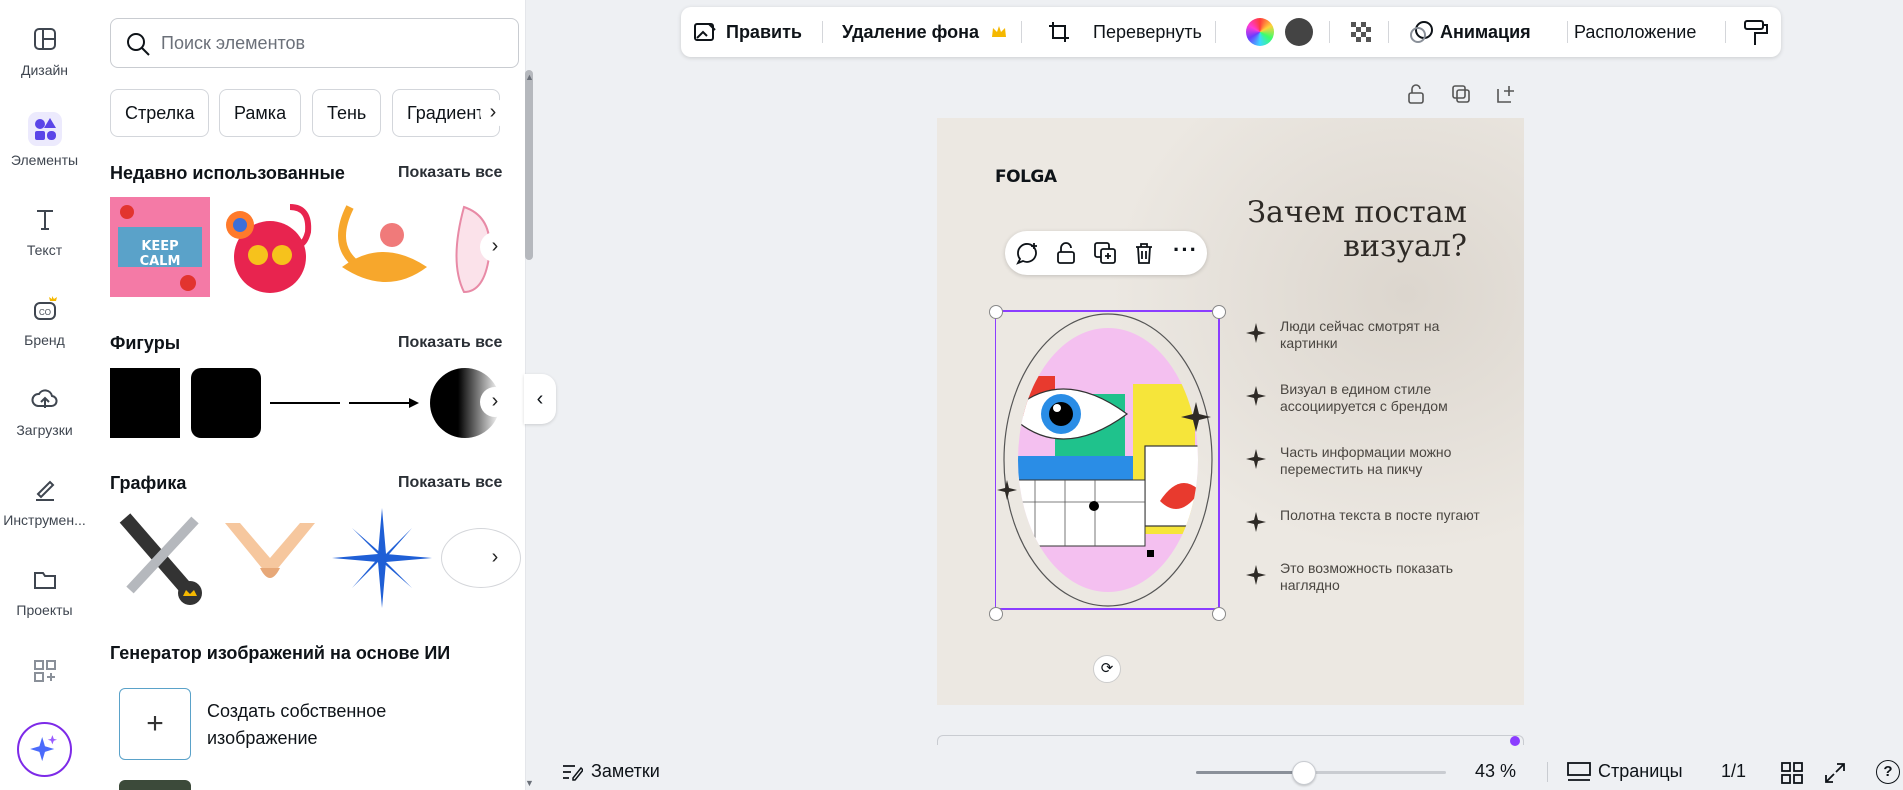 This screenshot has width=1903, height=790. I want to click on notes-icon, so click(573, 773).